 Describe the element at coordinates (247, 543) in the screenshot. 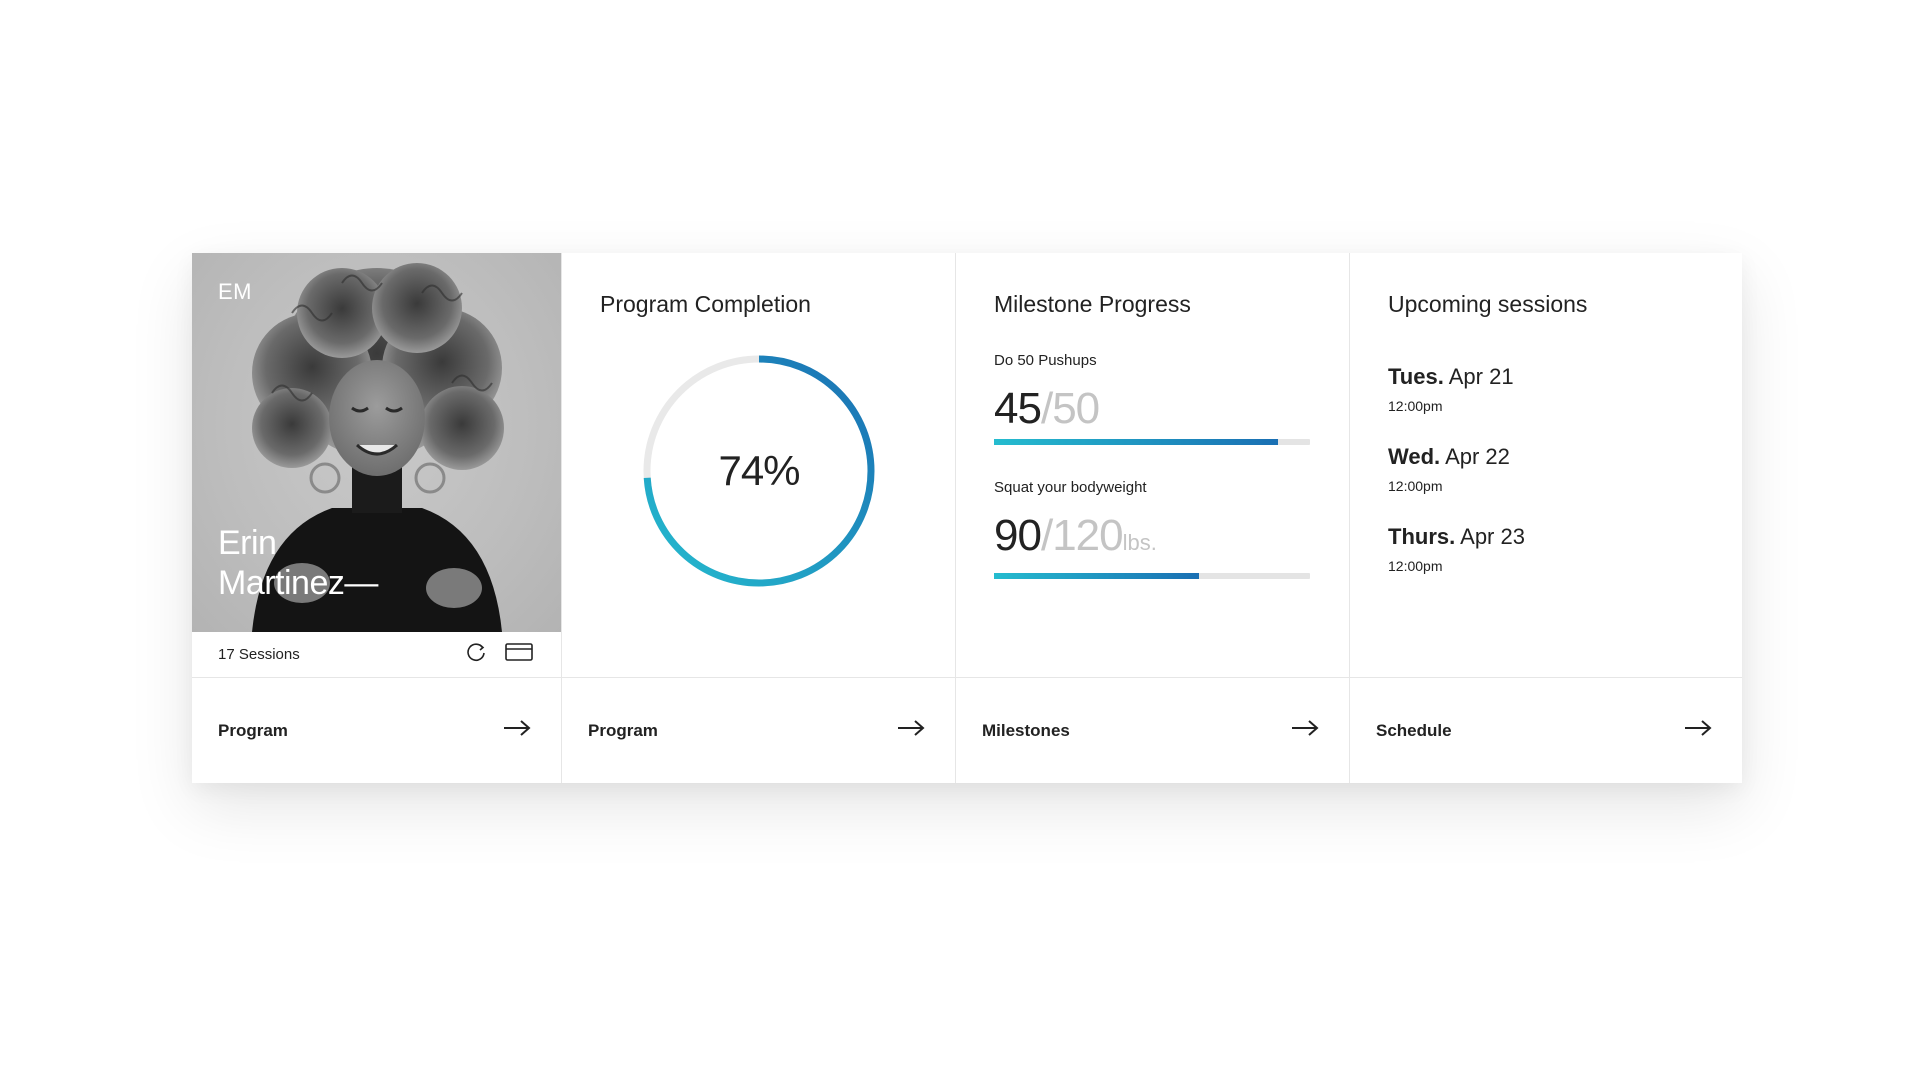

I see `profile-first-name: Erin` at that location.